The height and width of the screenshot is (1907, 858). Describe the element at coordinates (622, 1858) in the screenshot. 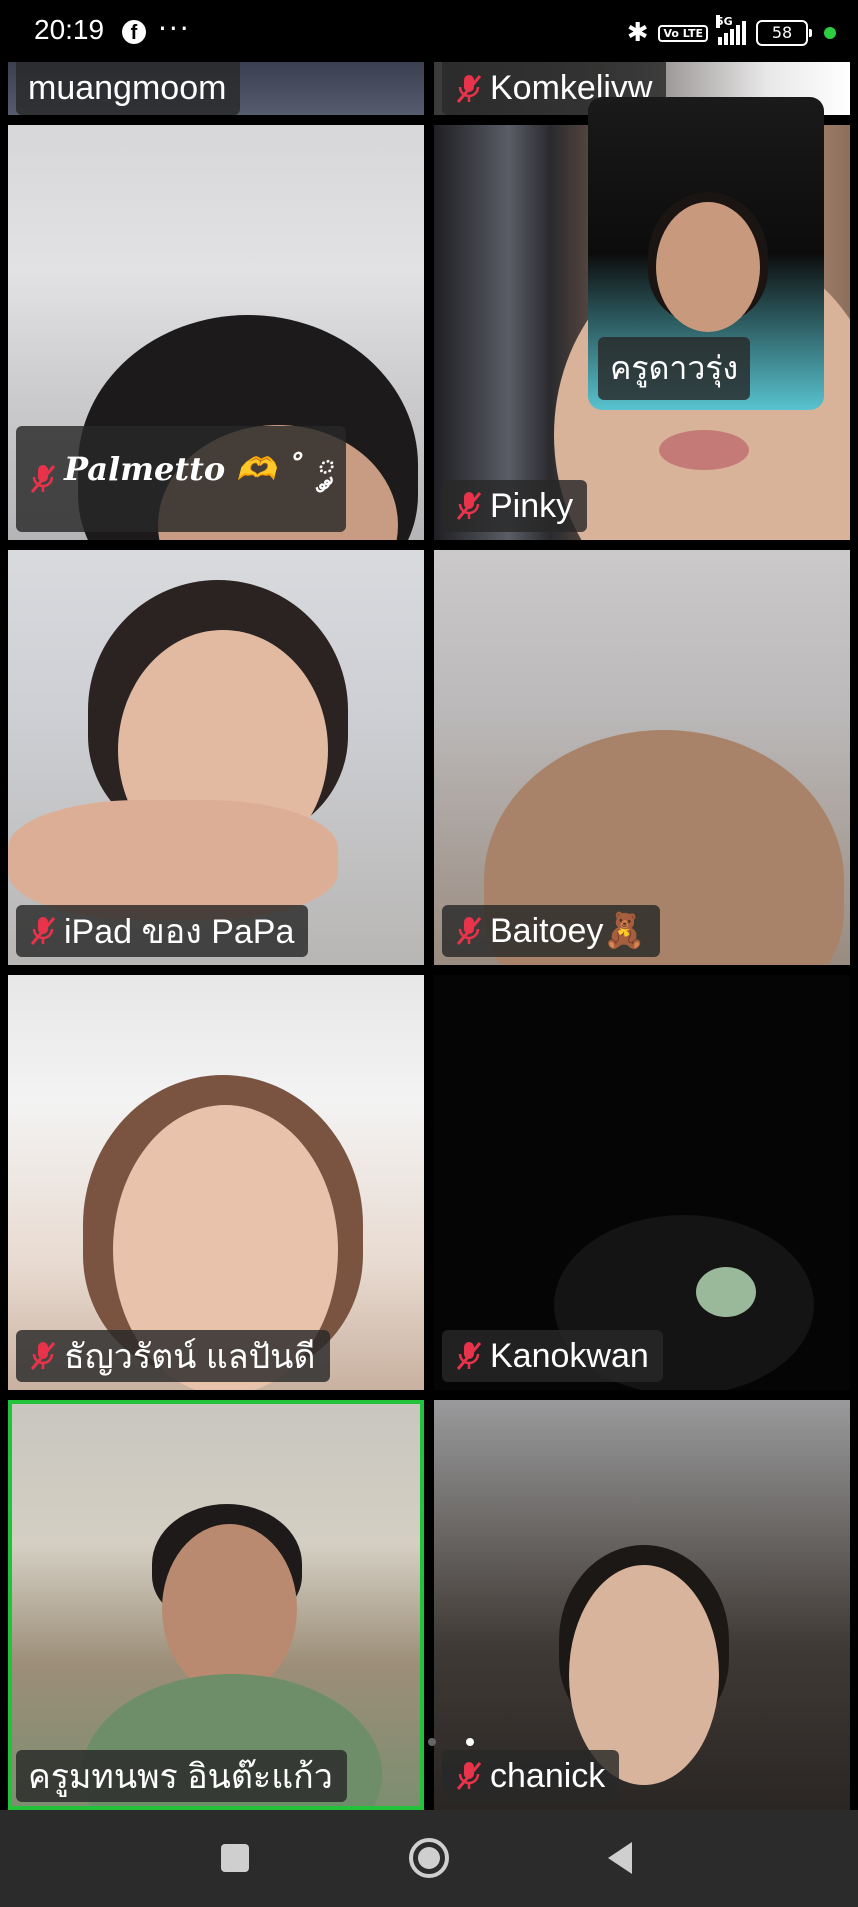

I see `triangle-back-icon` at that location.